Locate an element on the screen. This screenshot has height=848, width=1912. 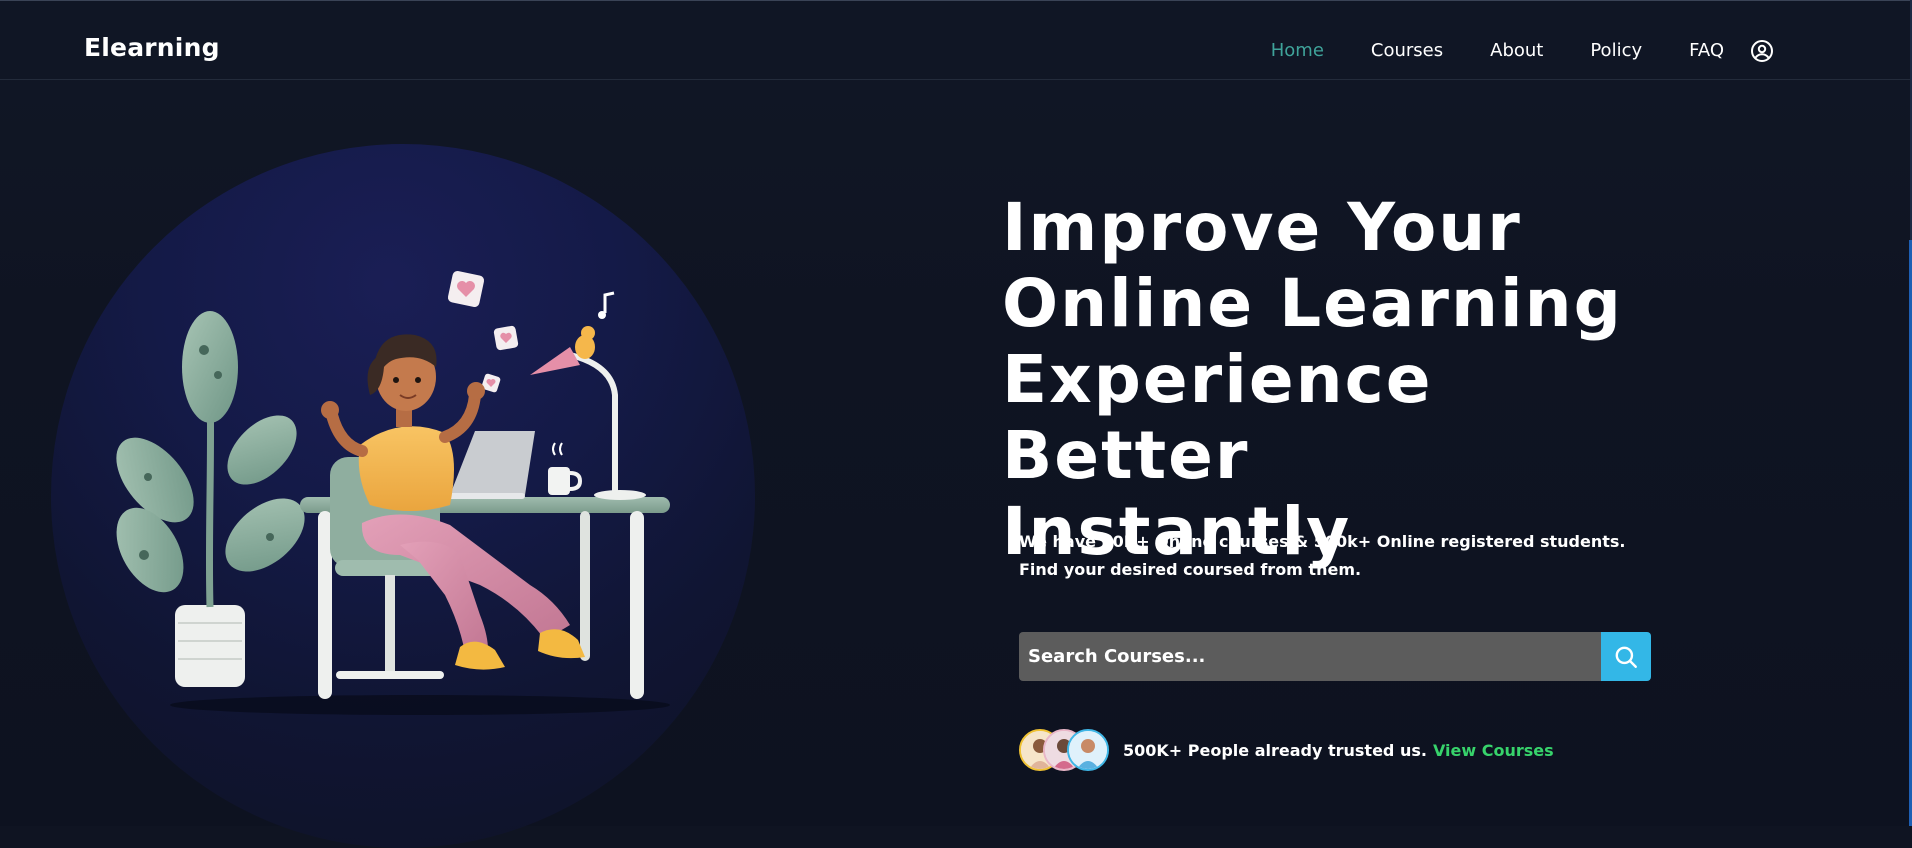
logo: Elearning is located at coordinates (152, 47).